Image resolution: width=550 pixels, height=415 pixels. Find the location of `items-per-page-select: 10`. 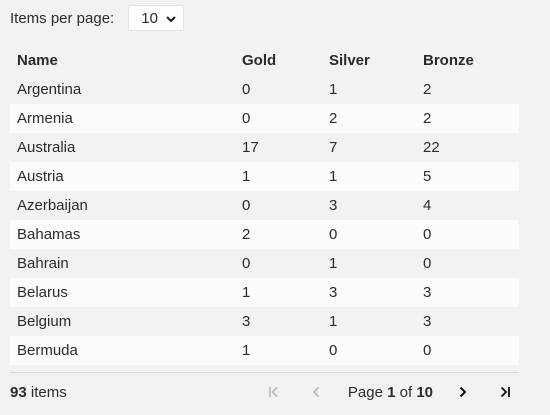

items-per-page-select: 10 is located at coordinates (156, 18).